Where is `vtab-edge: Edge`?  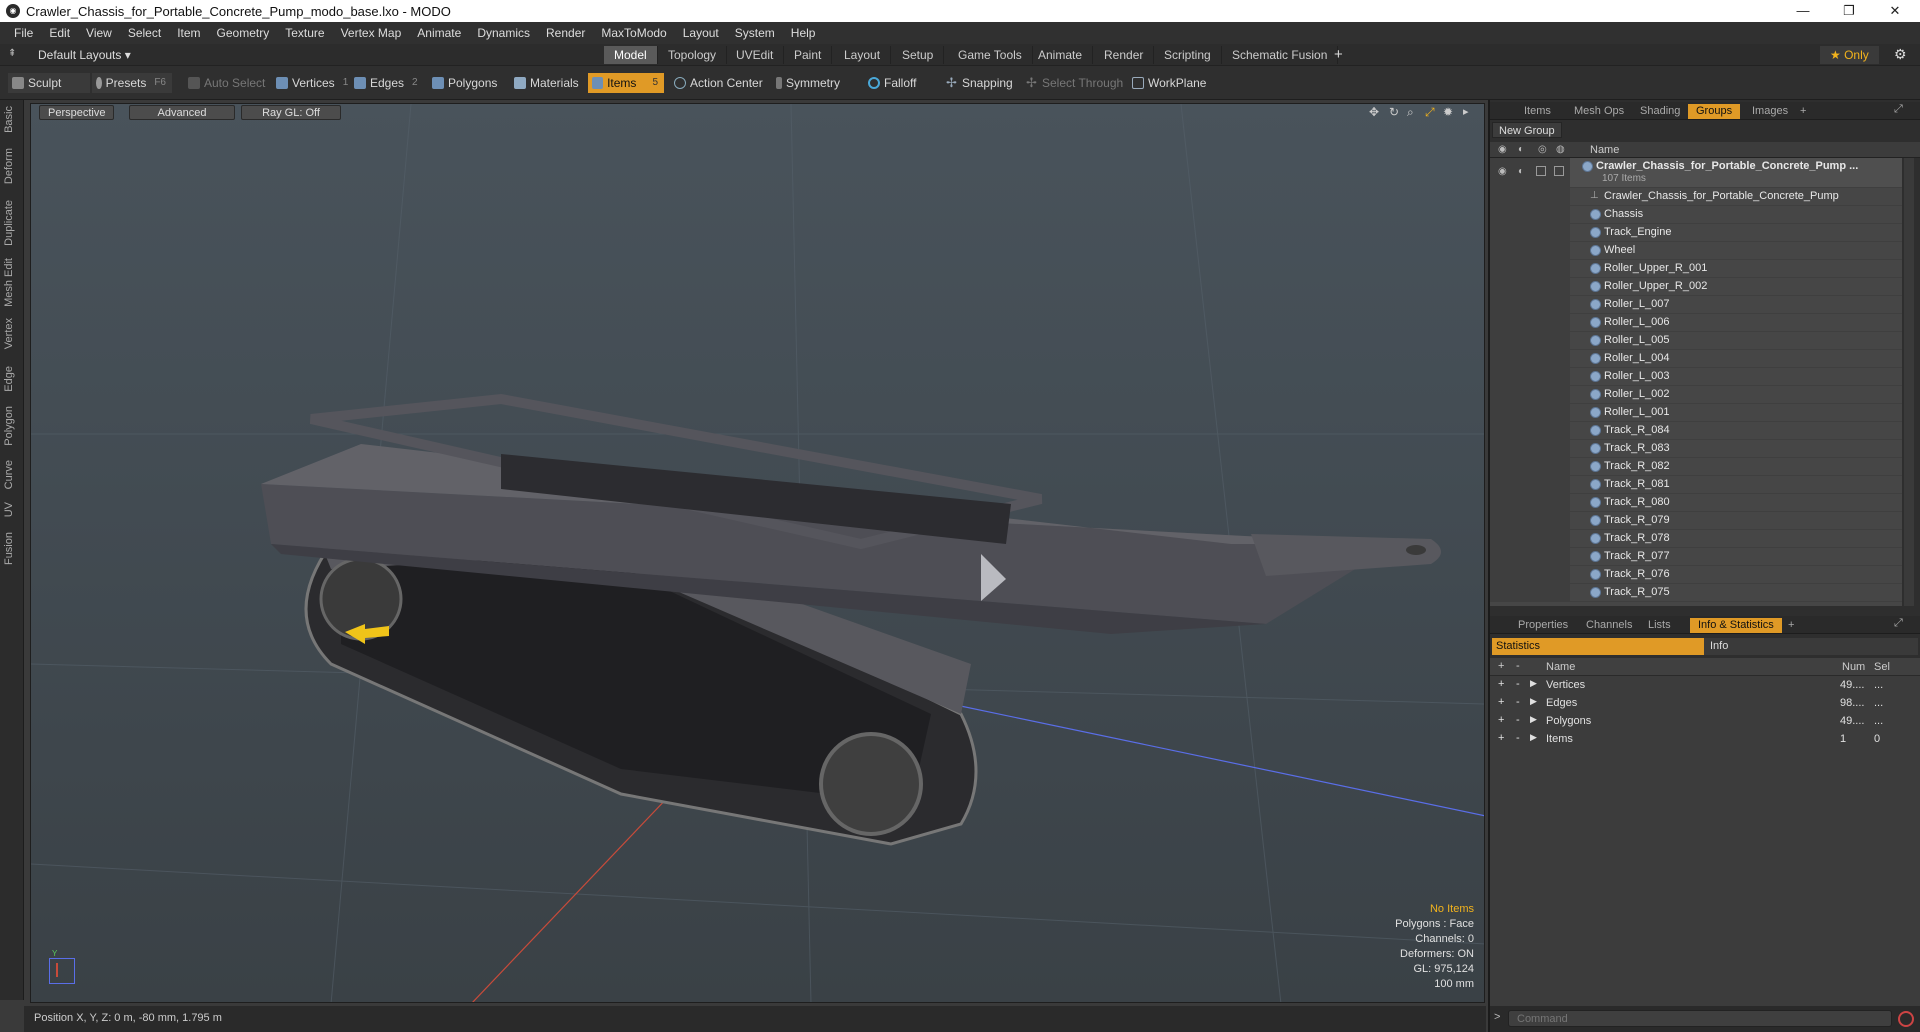 vtab-edge: Edge is located at coordinates (9, 379).